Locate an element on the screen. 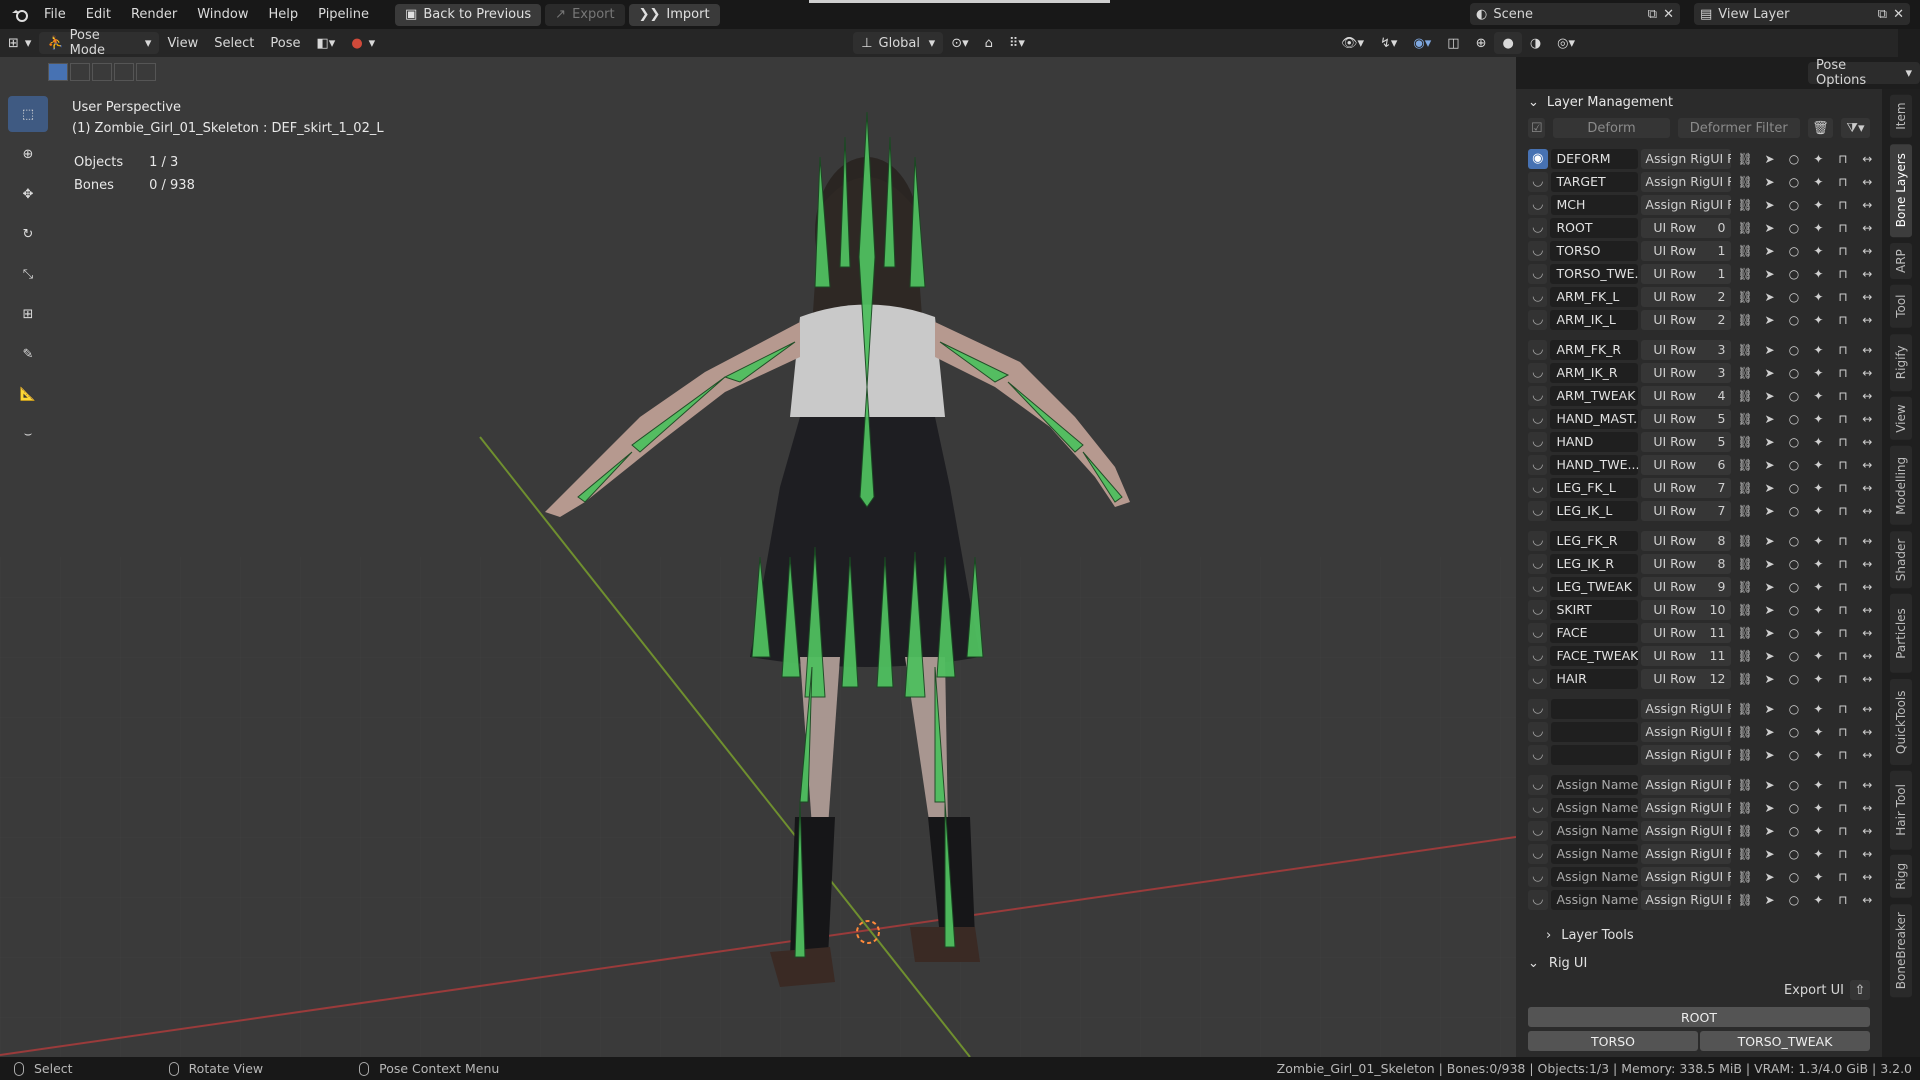 The width and height of the screenshot is (1920, 1080). layer-ui-row-field: UI Row 7 is located at coordinates (1686, 510).